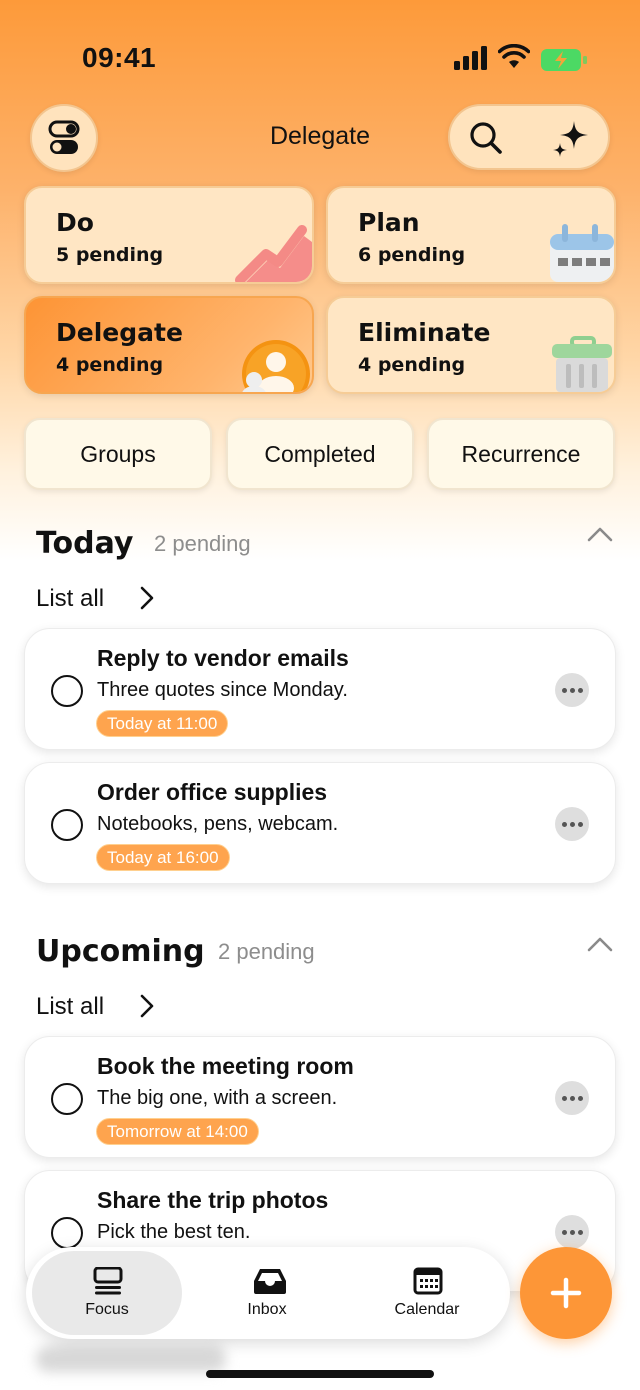  I want to click on recurrence-chip: Recurrence, so click(521, 454).